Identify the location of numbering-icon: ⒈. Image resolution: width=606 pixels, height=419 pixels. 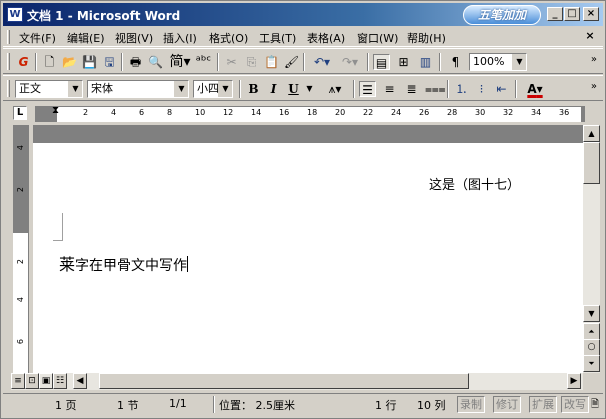
(461, 89).